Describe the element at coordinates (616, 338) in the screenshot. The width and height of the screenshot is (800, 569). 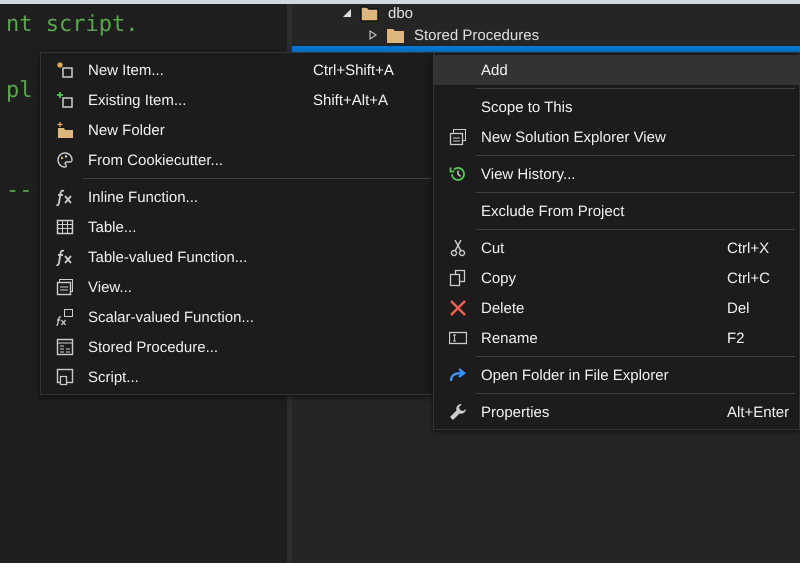
I see `menu-item: Rename F2` at that location.